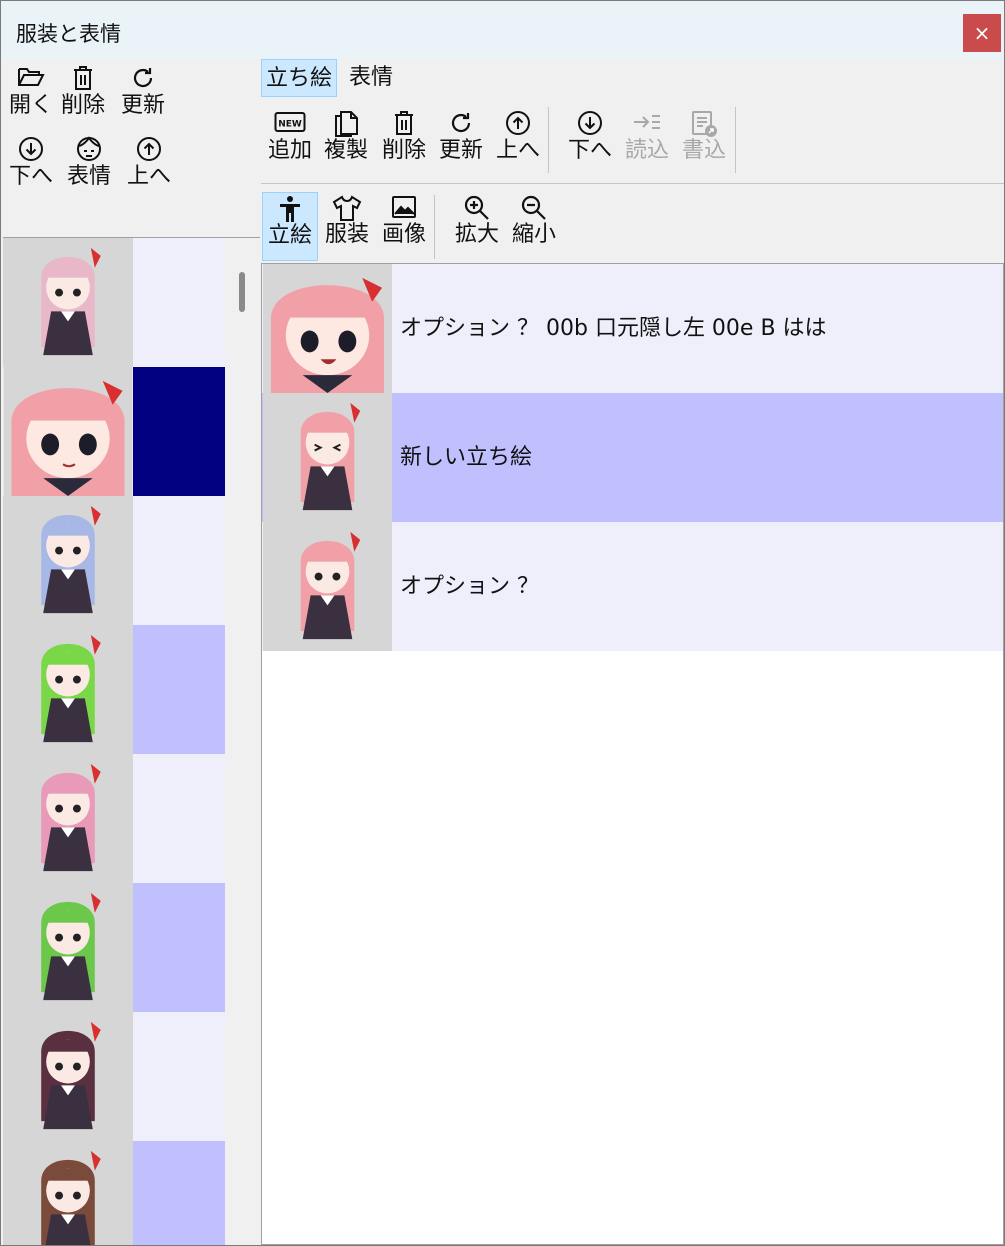 Image resolution: width=1005 pixels, height=1246 pixels. What do you see at coordinates (374, 78) in the screenshot?
I see `tab-expression: 表情` at bounding box center [374, 78].